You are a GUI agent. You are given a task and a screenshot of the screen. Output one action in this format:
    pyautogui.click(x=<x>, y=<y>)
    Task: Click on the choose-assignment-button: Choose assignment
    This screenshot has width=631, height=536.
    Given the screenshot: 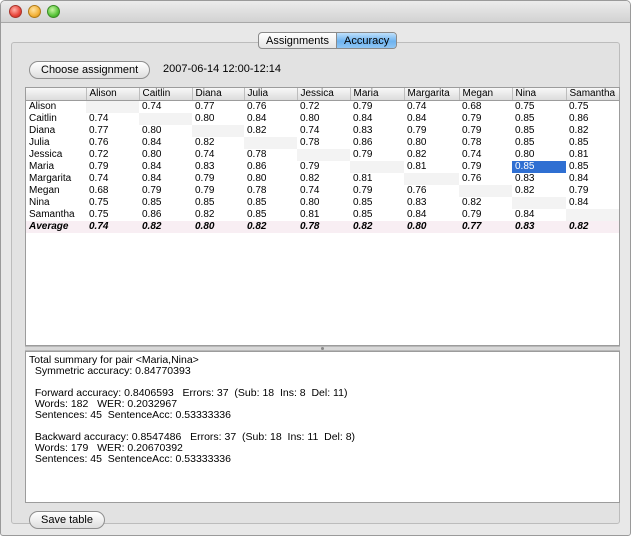 What is the action you would take?
    pyautogui.click(x=90, y=70)
    